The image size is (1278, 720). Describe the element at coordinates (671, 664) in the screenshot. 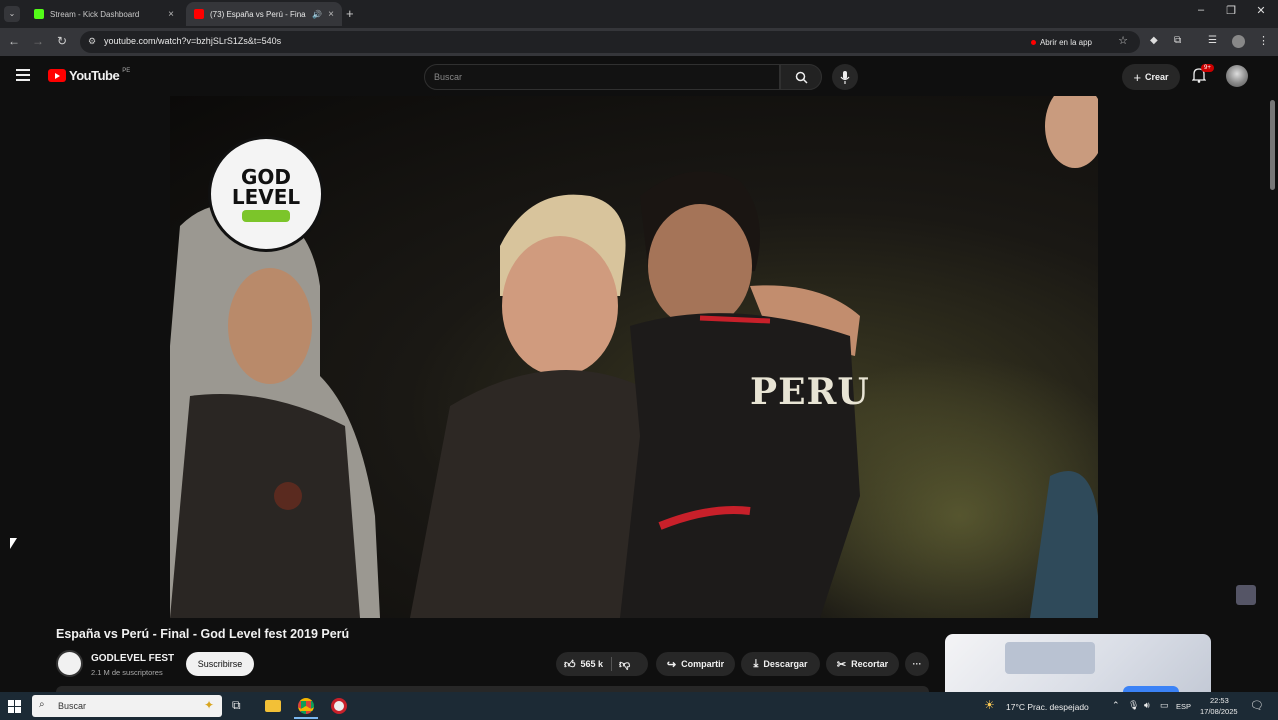

I see `share-icon: ↪` at that location.